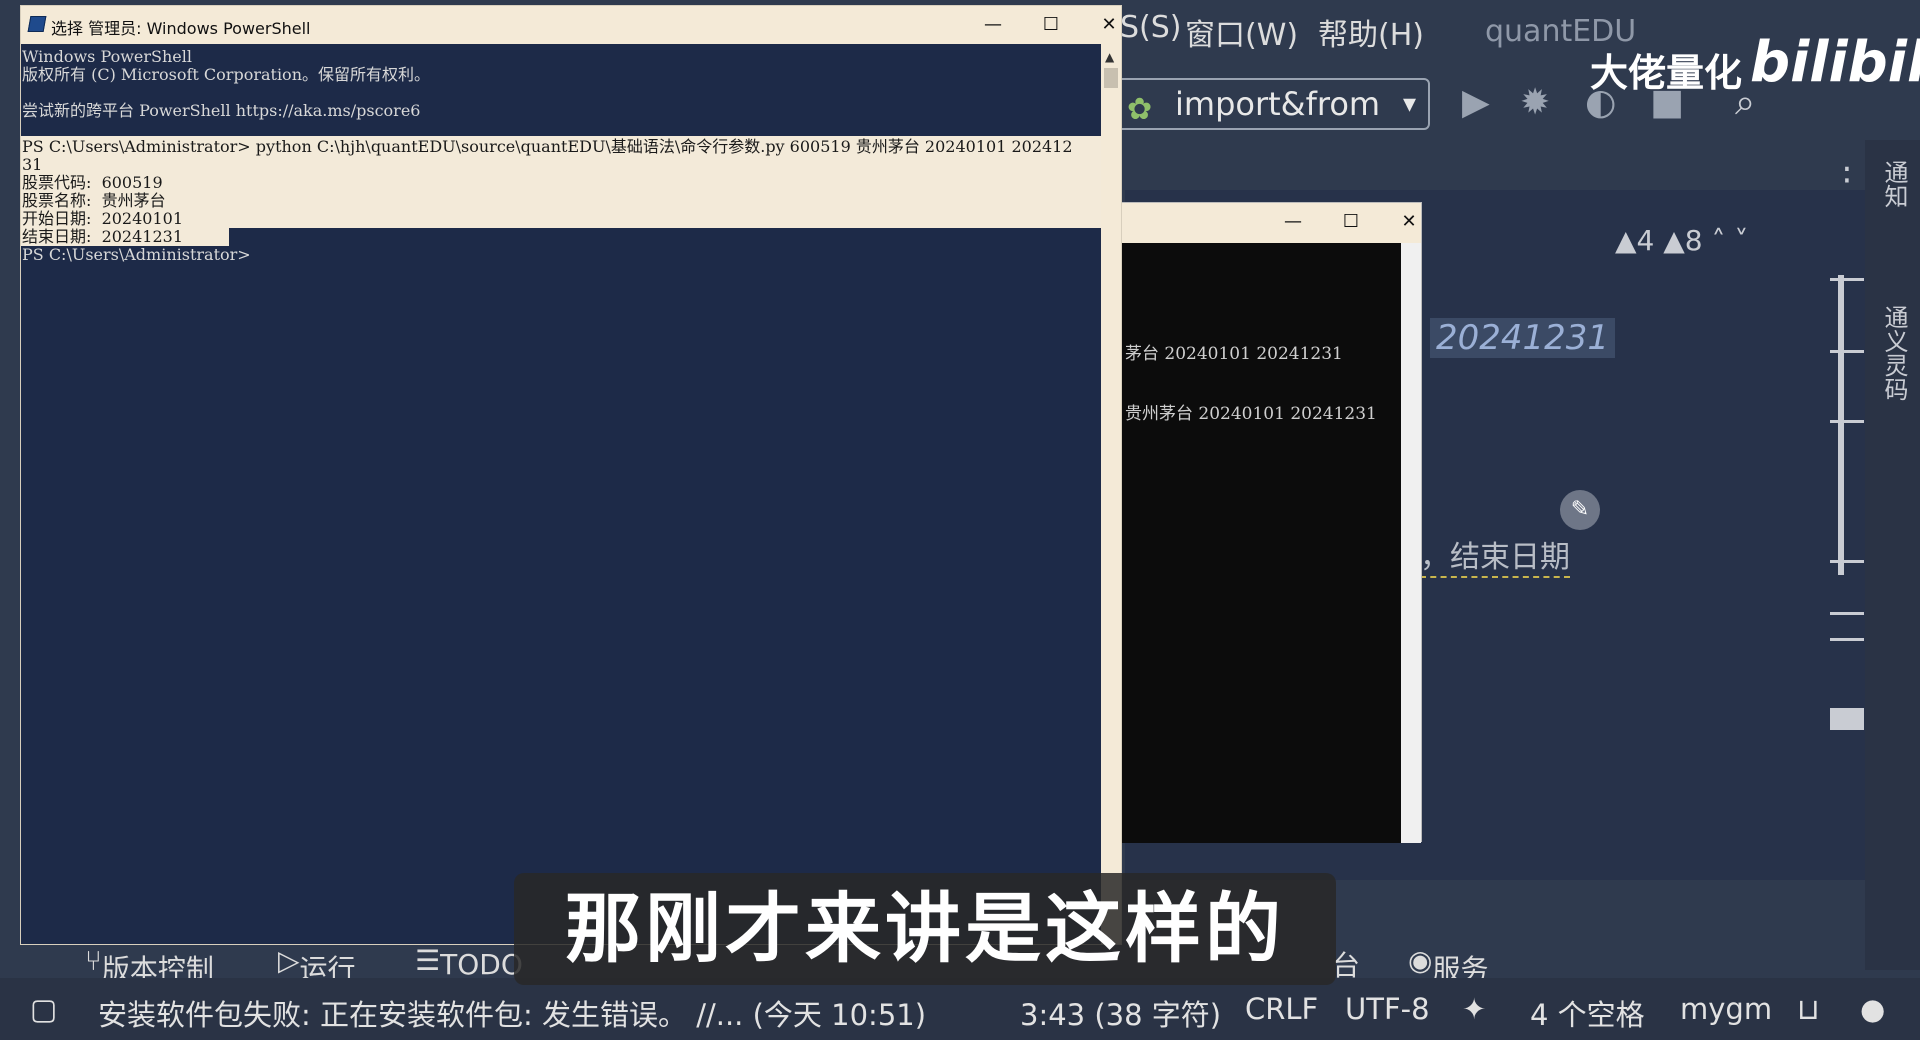 The image size is (1920, 1040). Describe the element at coordinates (1681, 240) in the screenshot. I see `inspection-warnings: ▲4 ▲8 ˄ ˅` at that location.